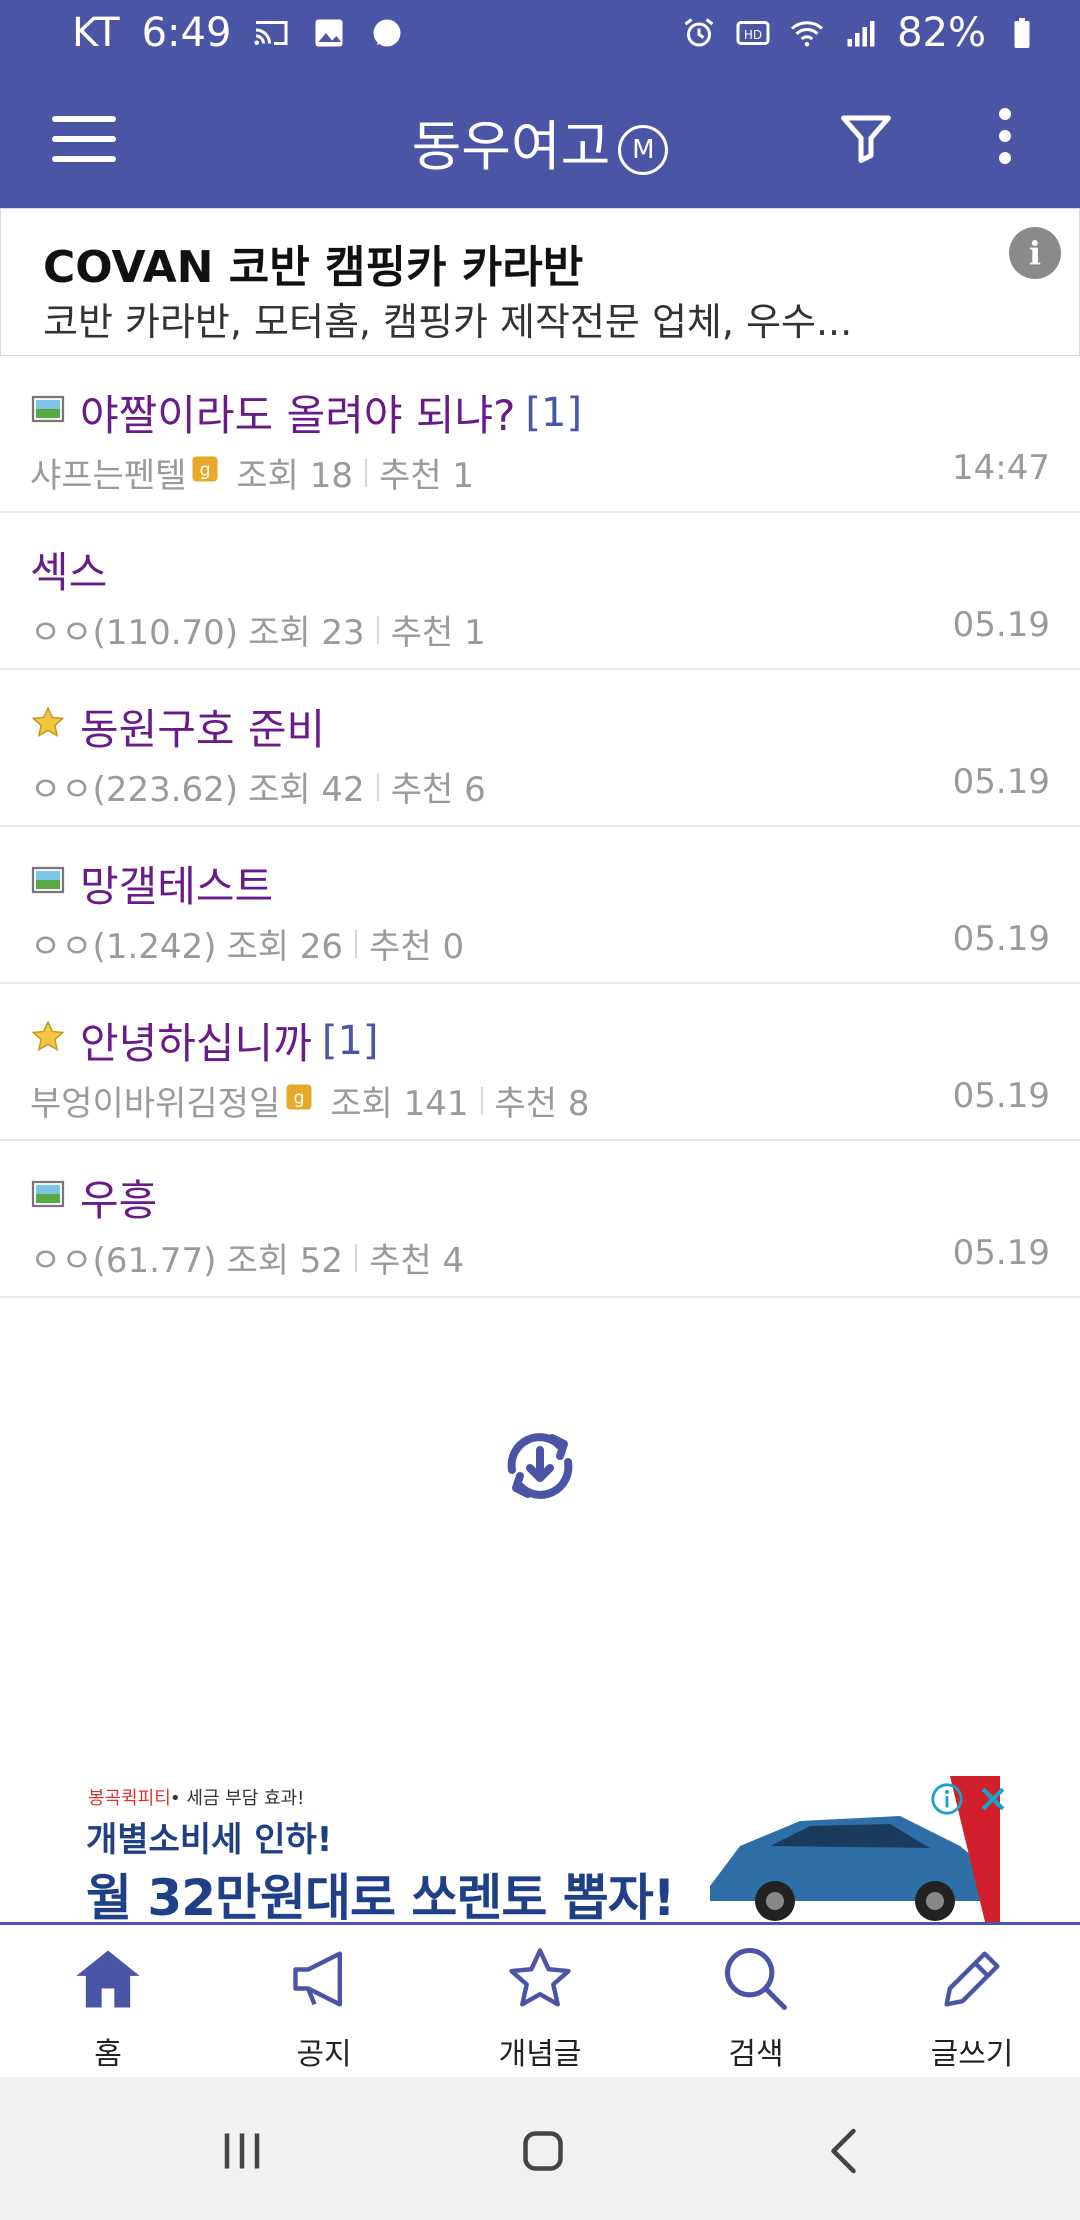 Image resolution: width=1080 pixels, height=2220 pixels. I want to click on post-title: 우흥, so click(119, 1200).